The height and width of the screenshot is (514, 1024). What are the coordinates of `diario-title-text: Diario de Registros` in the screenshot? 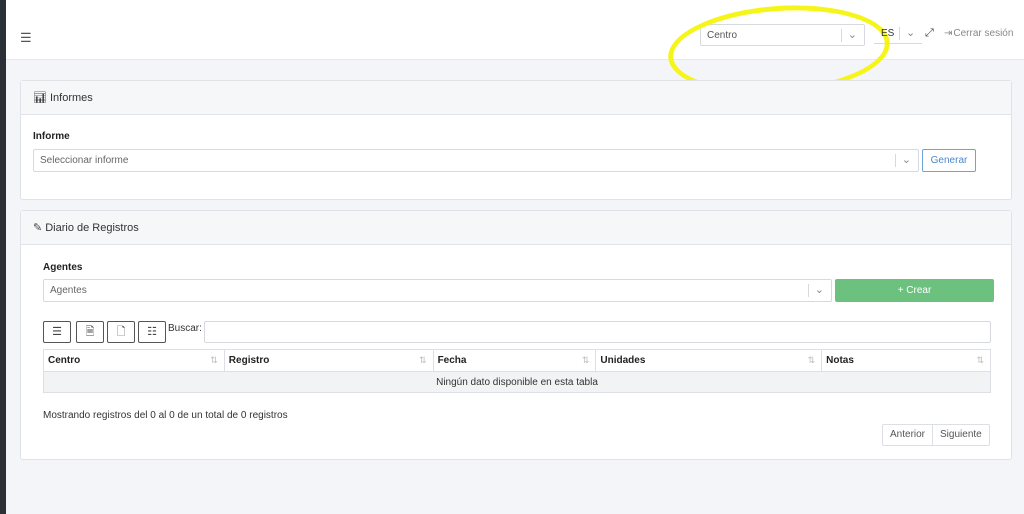 It's located at (92, 228).